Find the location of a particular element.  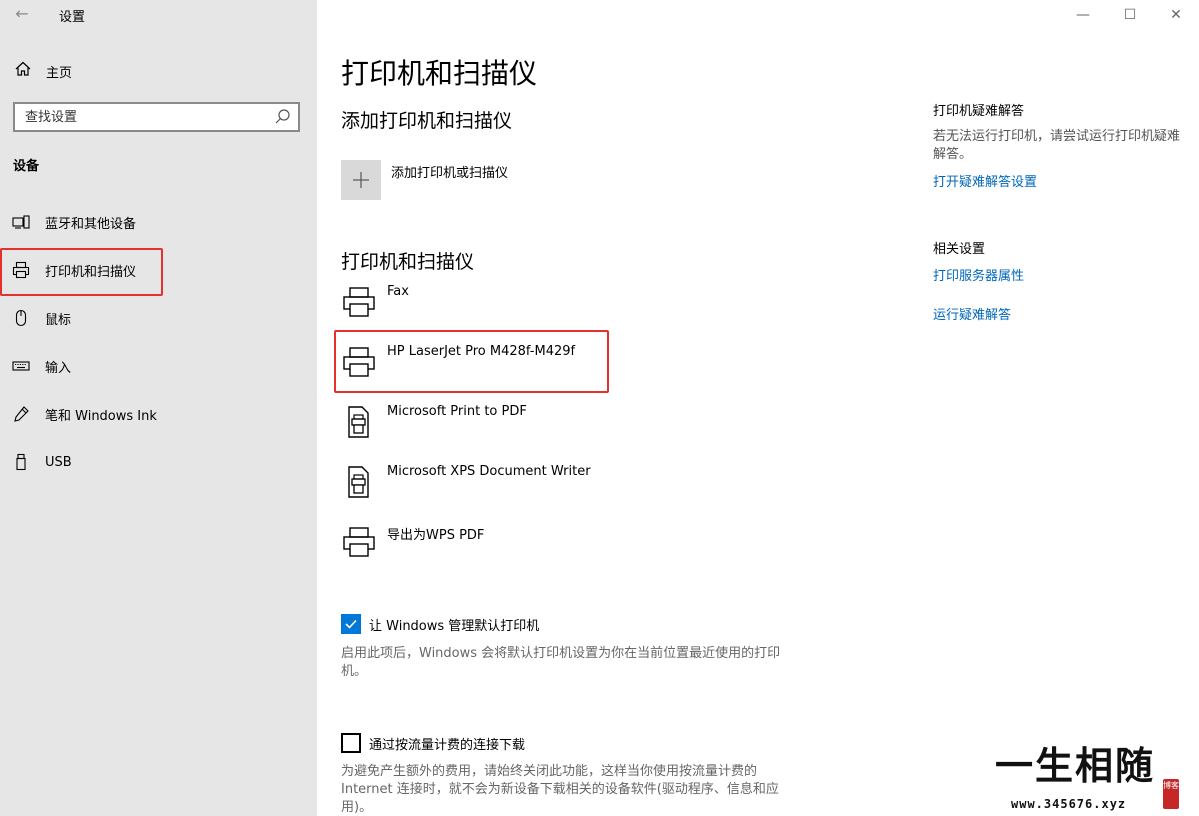

watermark-seal: 博客 is located at coordinates (1171, 794).